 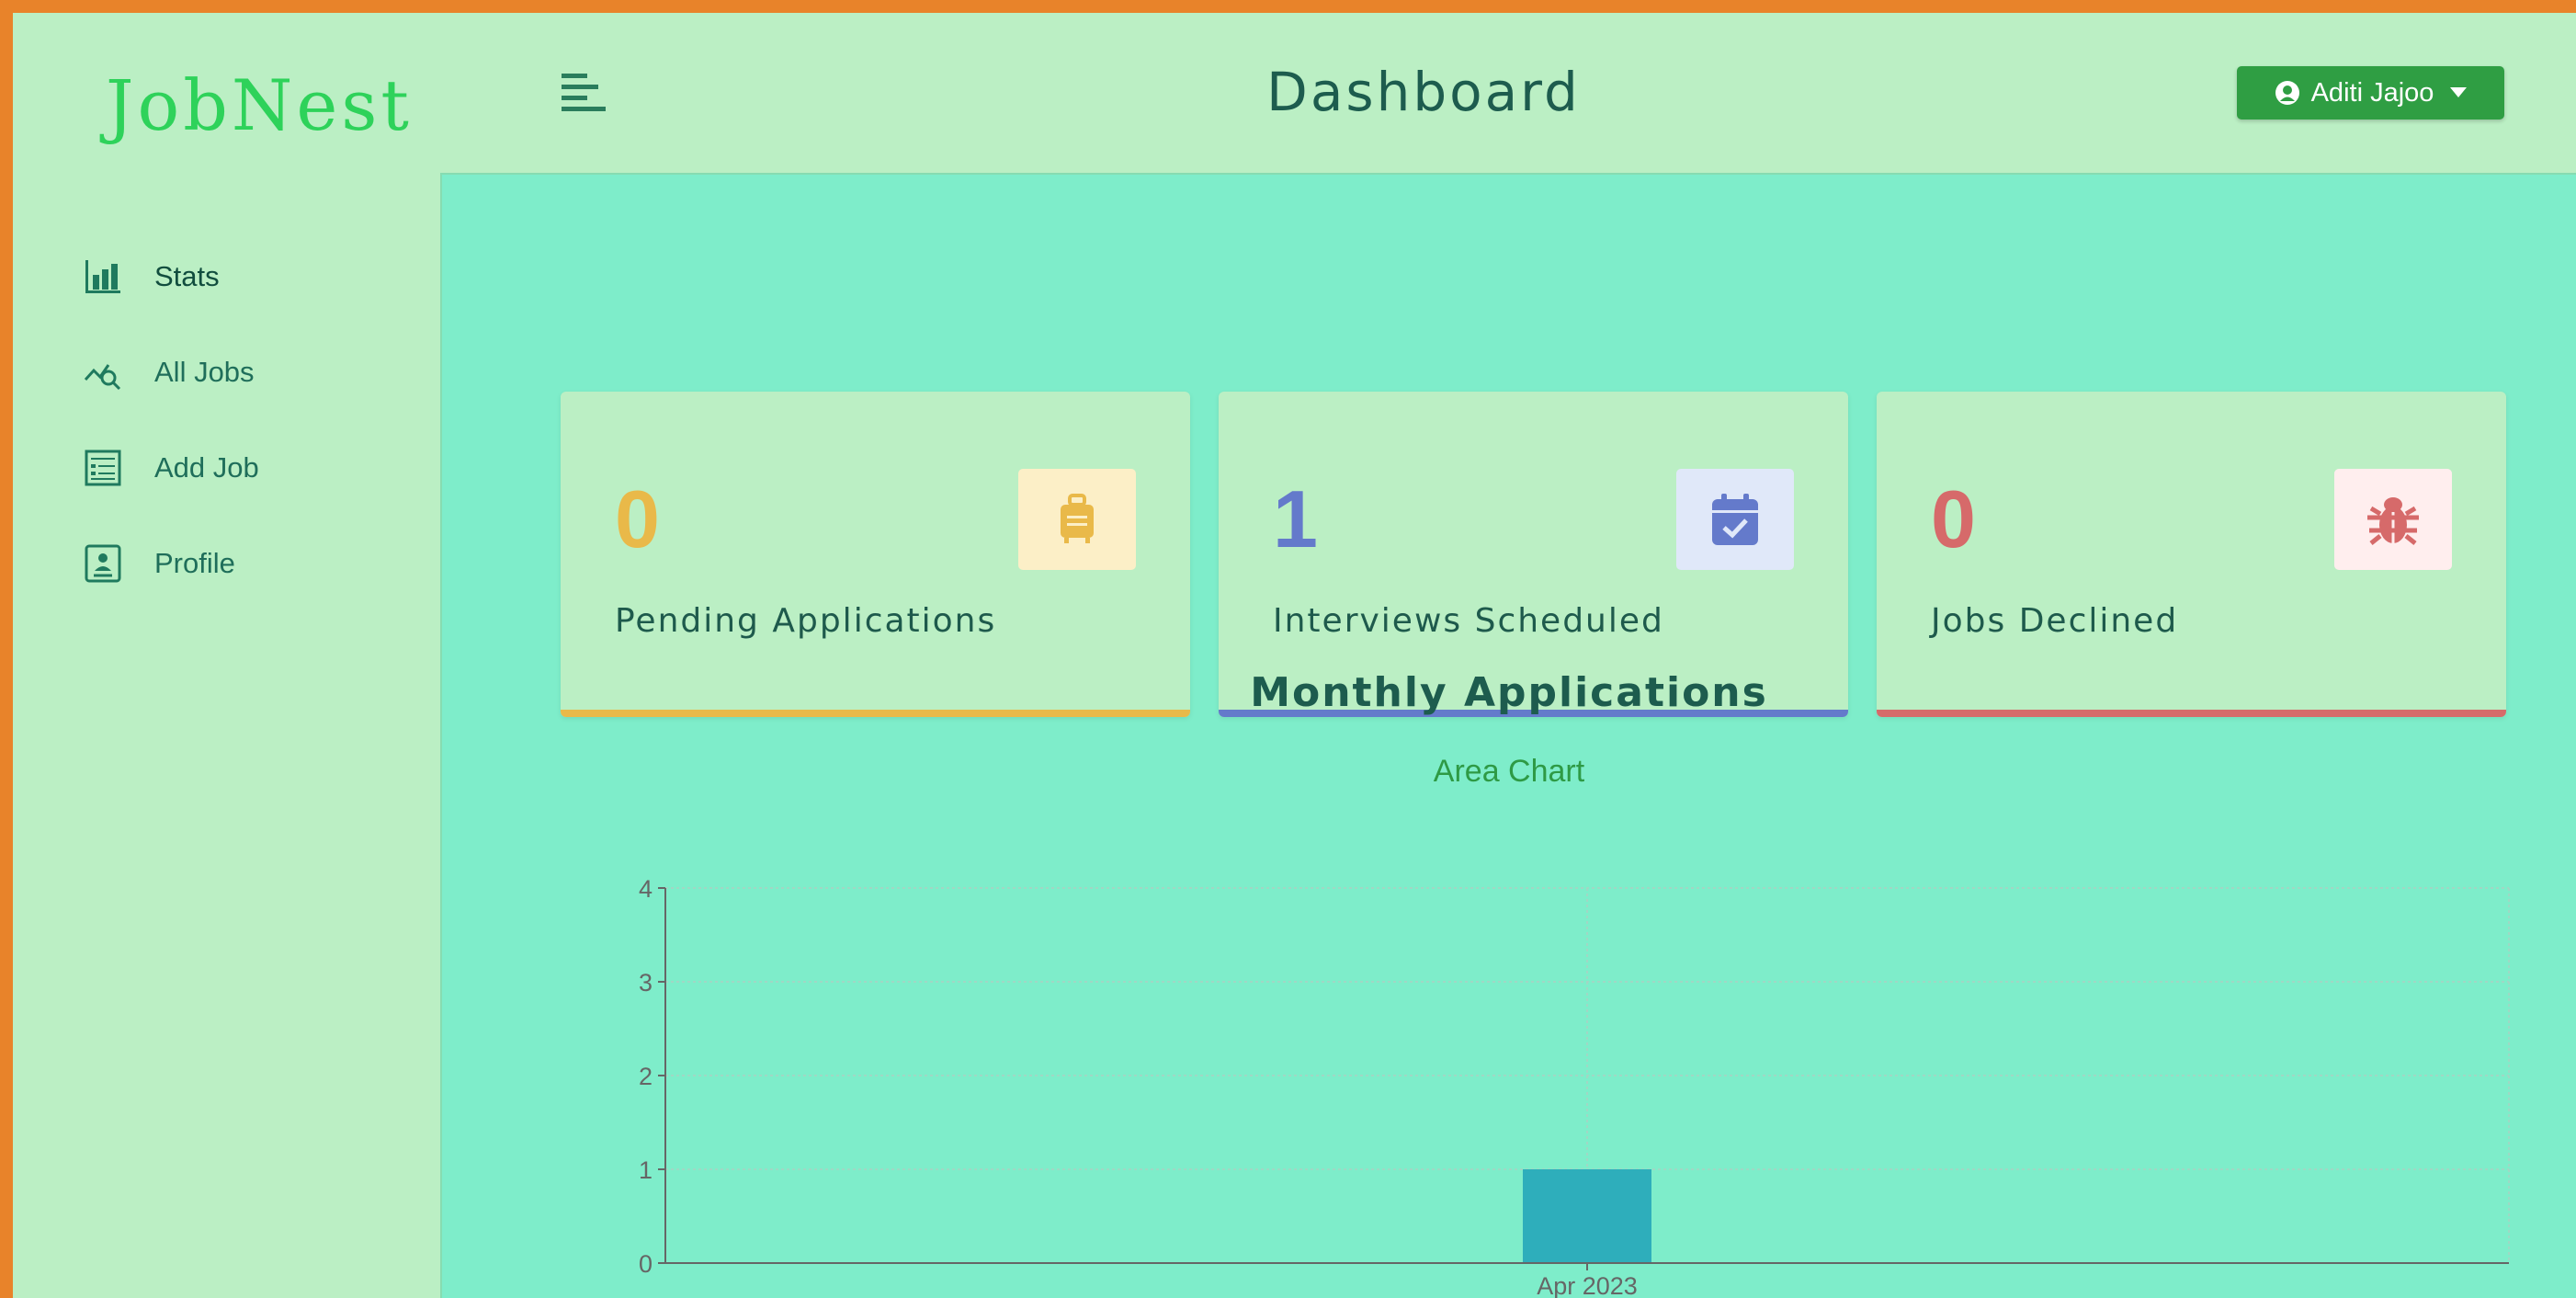 I want to click on chart-bar, so click(x=1587, y=1216).